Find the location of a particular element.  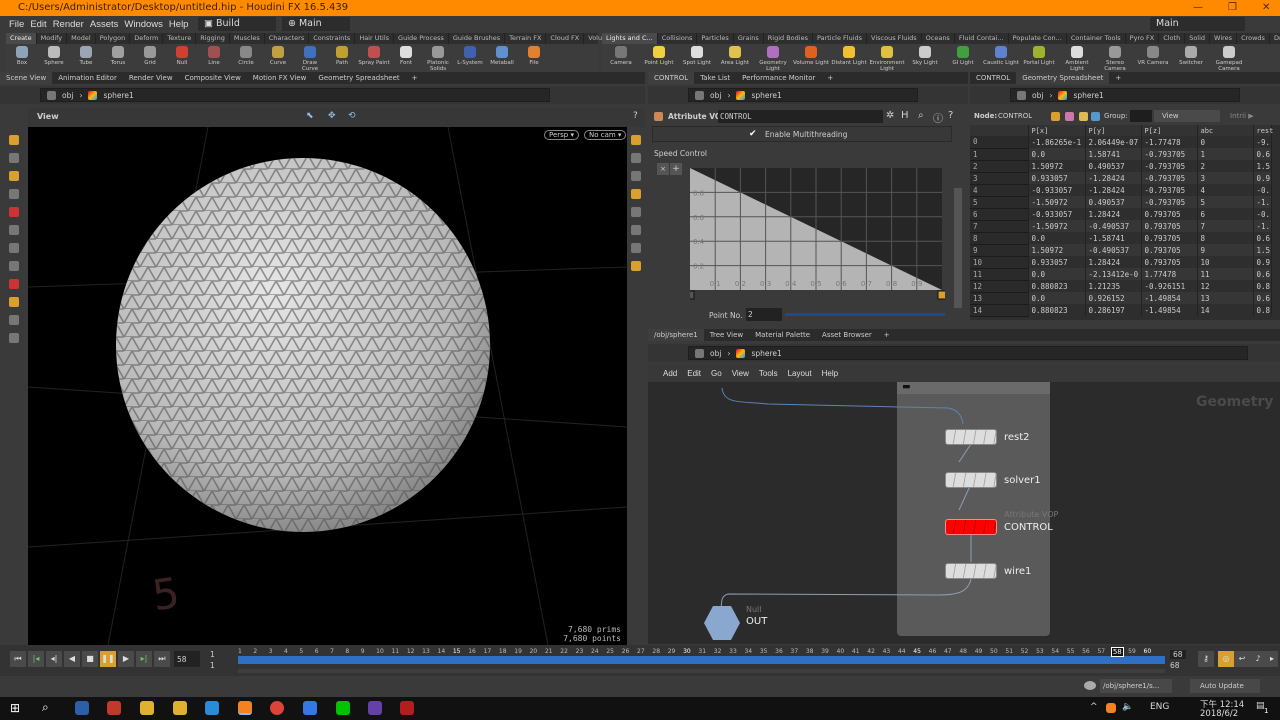

shelf-tab: Constraints is located at coordinates (332, 38).